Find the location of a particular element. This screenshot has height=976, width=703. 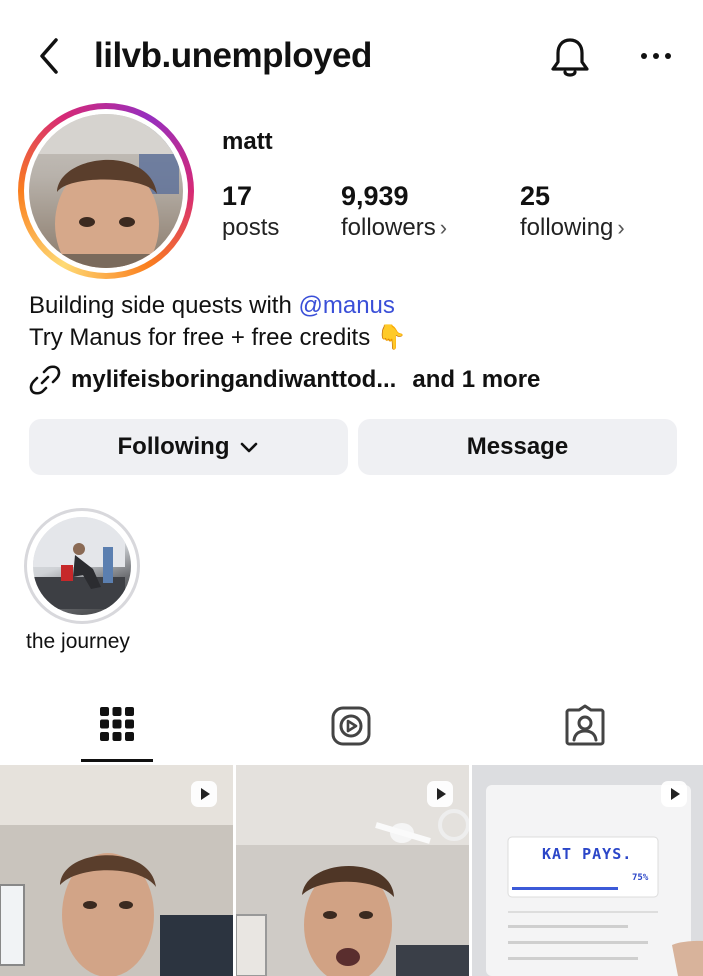

bell-icon is located at coordinates (570, 57).